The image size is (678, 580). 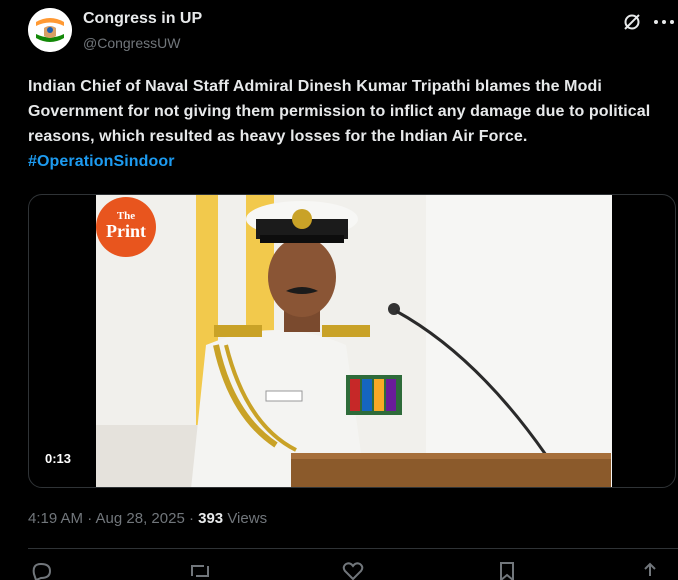 What do you see at coordinates (245, 518) in the screenshot?
I see `views-label: Views` at bounding box center [245, 518].